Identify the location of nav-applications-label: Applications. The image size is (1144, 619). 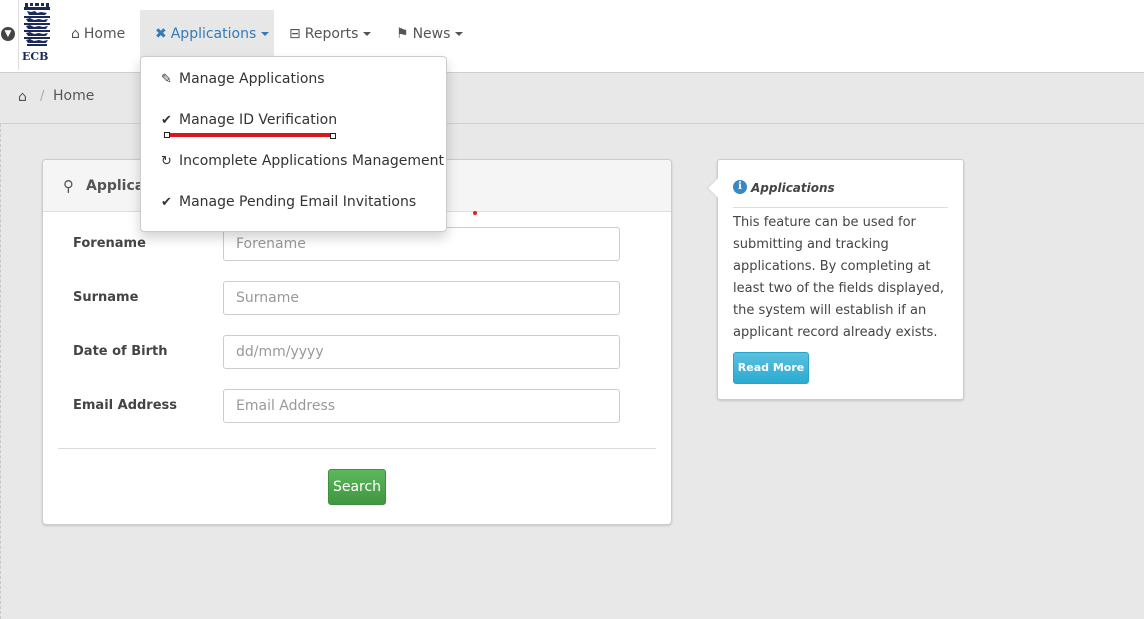
(213, 34).